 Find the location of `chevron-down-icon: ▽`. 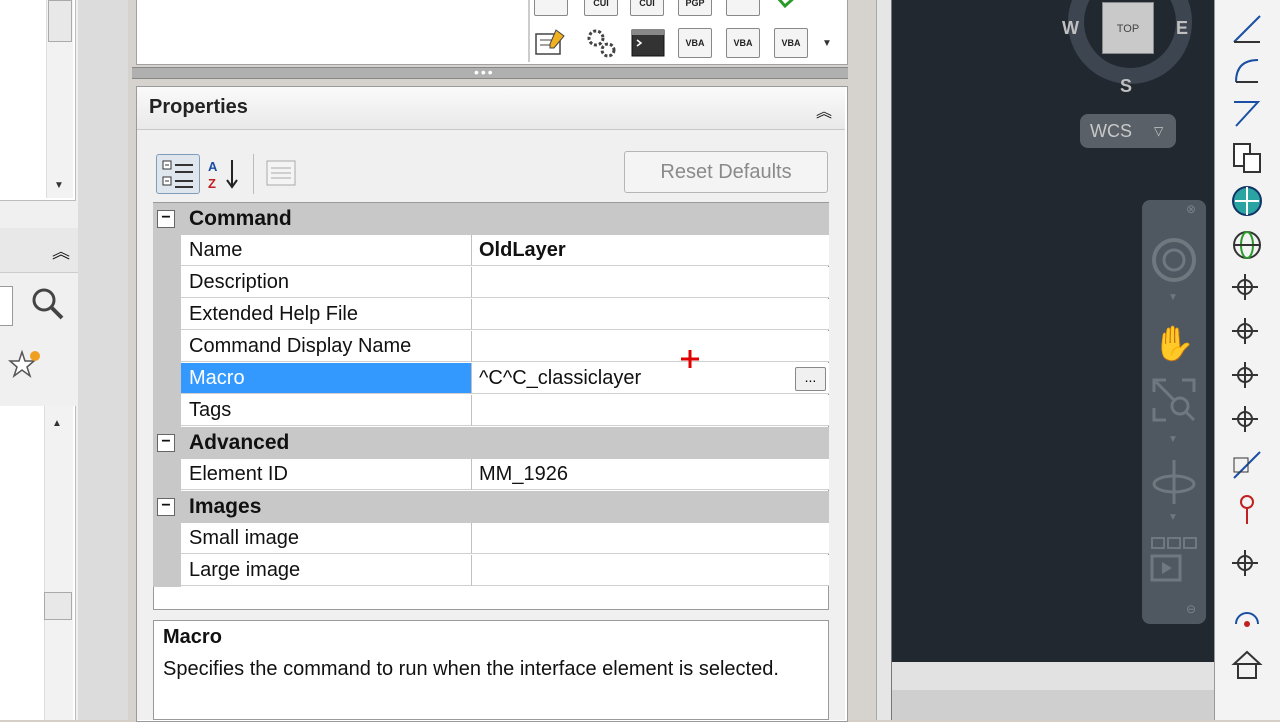

chevron-down-icon: ▽ is located at coordinates (1159, 131).